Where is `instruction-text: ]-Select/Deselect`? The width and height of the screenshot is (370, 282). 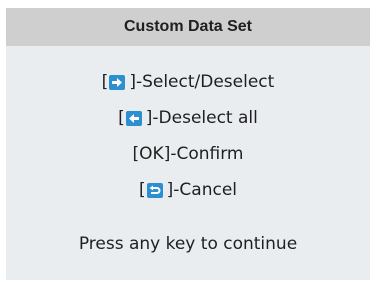 instruction-text: ]-Select/Deselect is located at coordinates (202, 82).